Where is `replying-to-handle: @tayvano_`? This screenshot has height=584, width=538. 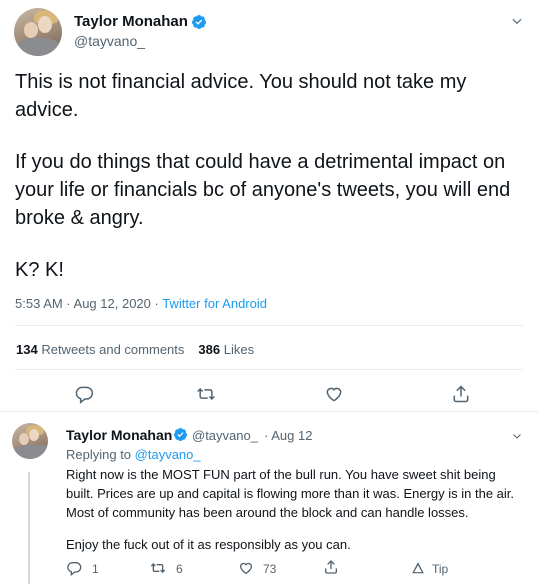 replying-to-handle: @tayvano_ is located at coordinates (168, 454).